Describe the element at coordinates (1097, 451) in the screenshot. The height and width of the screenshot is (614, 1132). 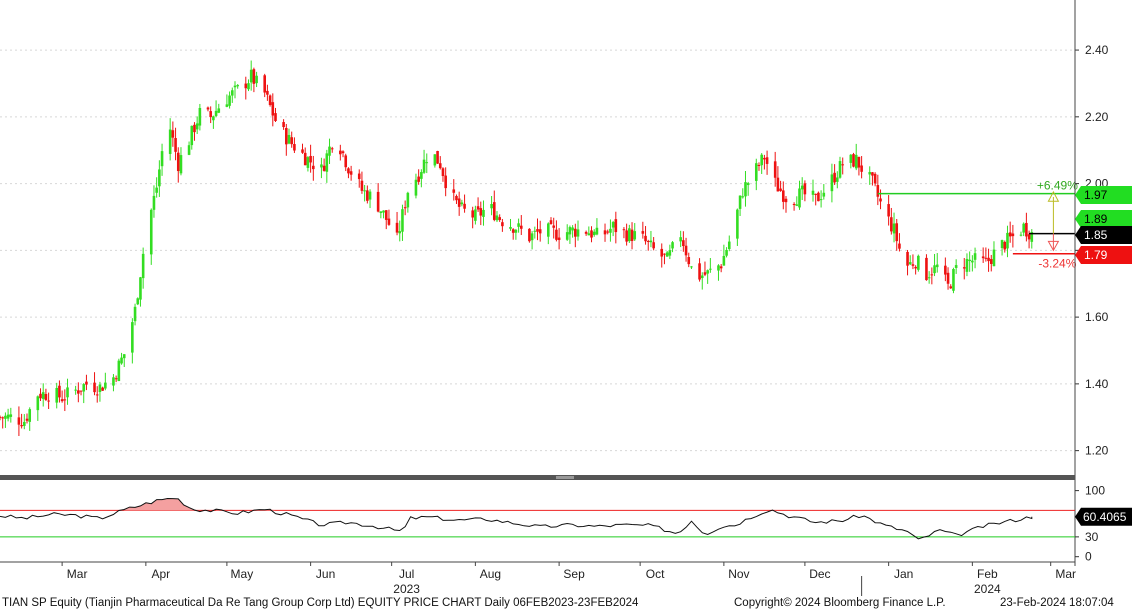
I see `price-tick-label: 1.20` at that location.